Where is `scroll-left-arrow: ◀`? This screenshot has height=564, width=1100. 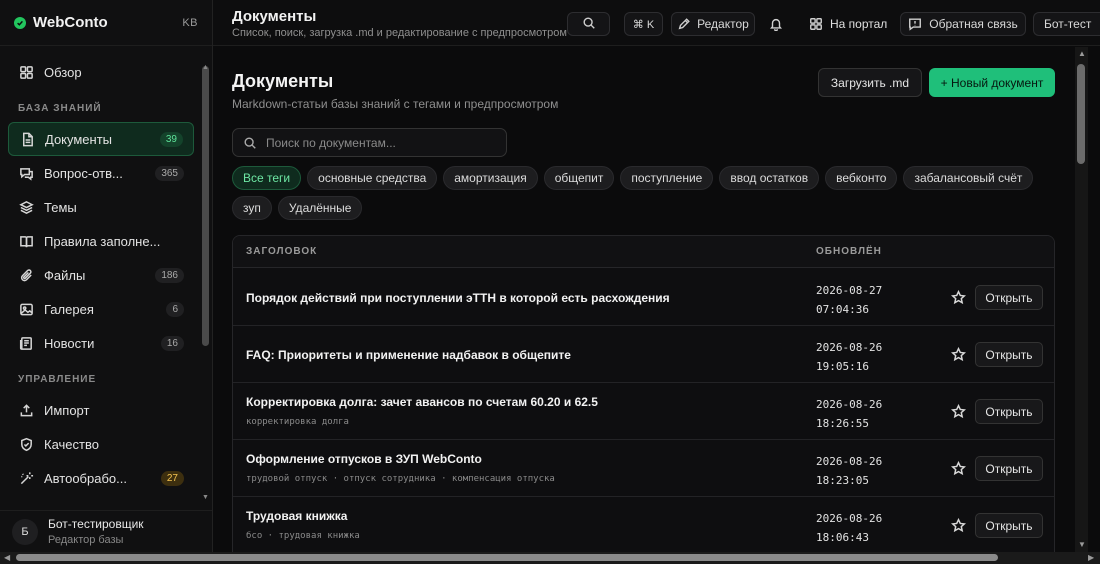
scroll-left-arrow: ◀ is located at coordinates (7, 558).